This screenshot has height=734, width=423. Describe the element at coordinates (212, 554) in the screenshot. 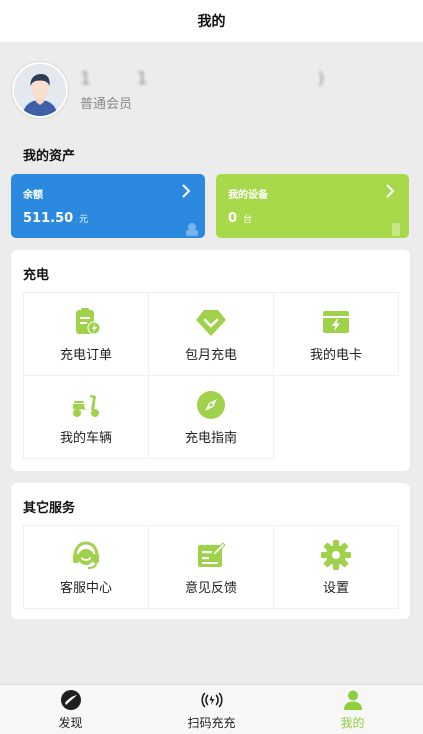

I see `feedback-icon` at that location.